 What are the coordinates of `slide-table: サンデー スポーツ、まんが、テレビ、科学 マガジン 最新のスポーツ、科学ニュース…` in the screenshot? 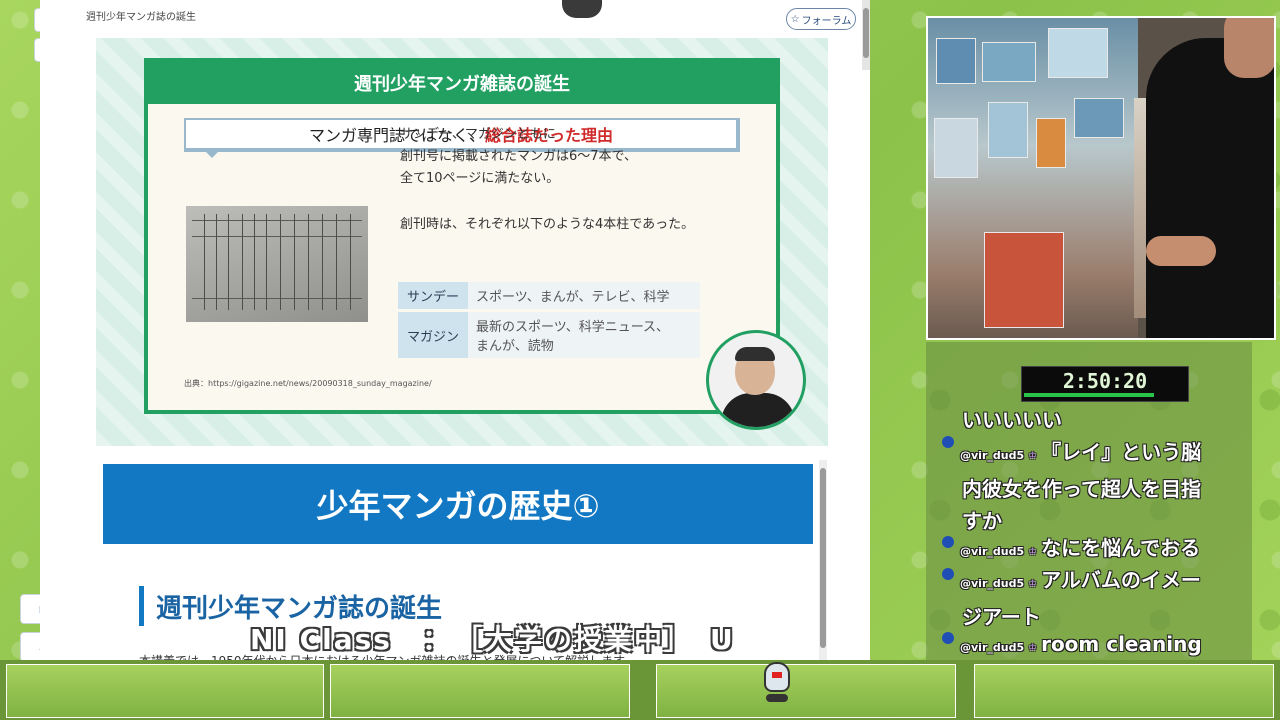 It's located at (549, 320).